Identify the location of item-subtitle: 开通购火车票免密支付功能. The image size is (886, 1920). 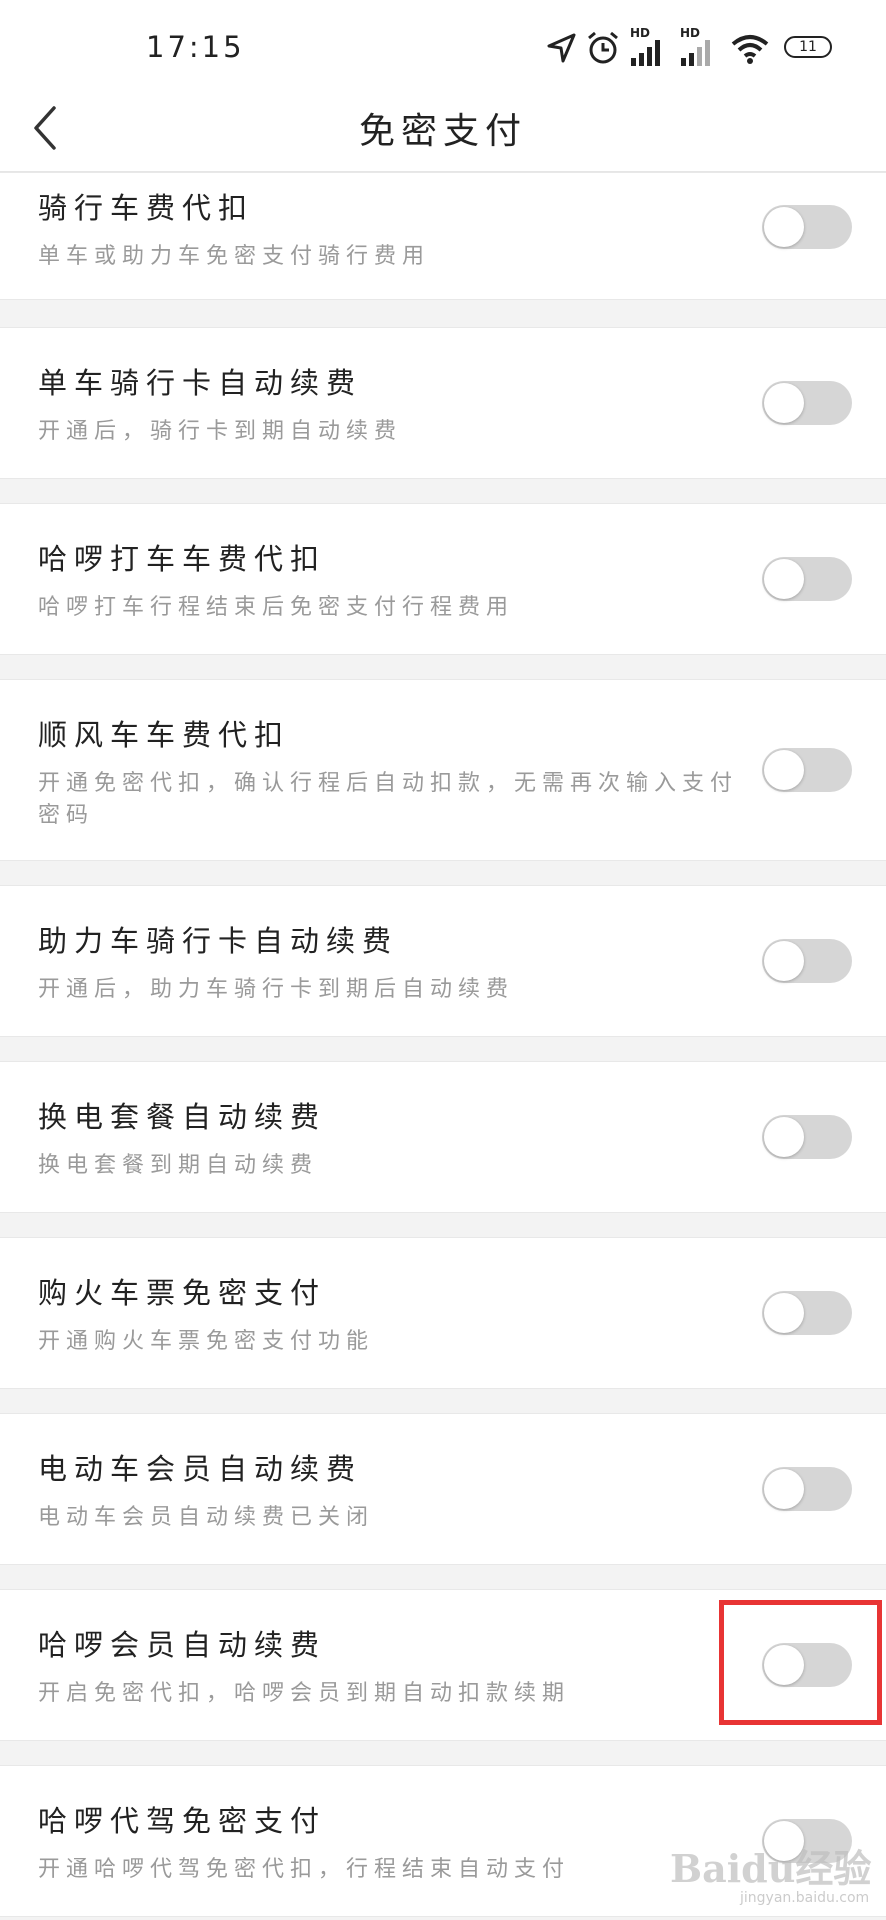
(206, 1341).